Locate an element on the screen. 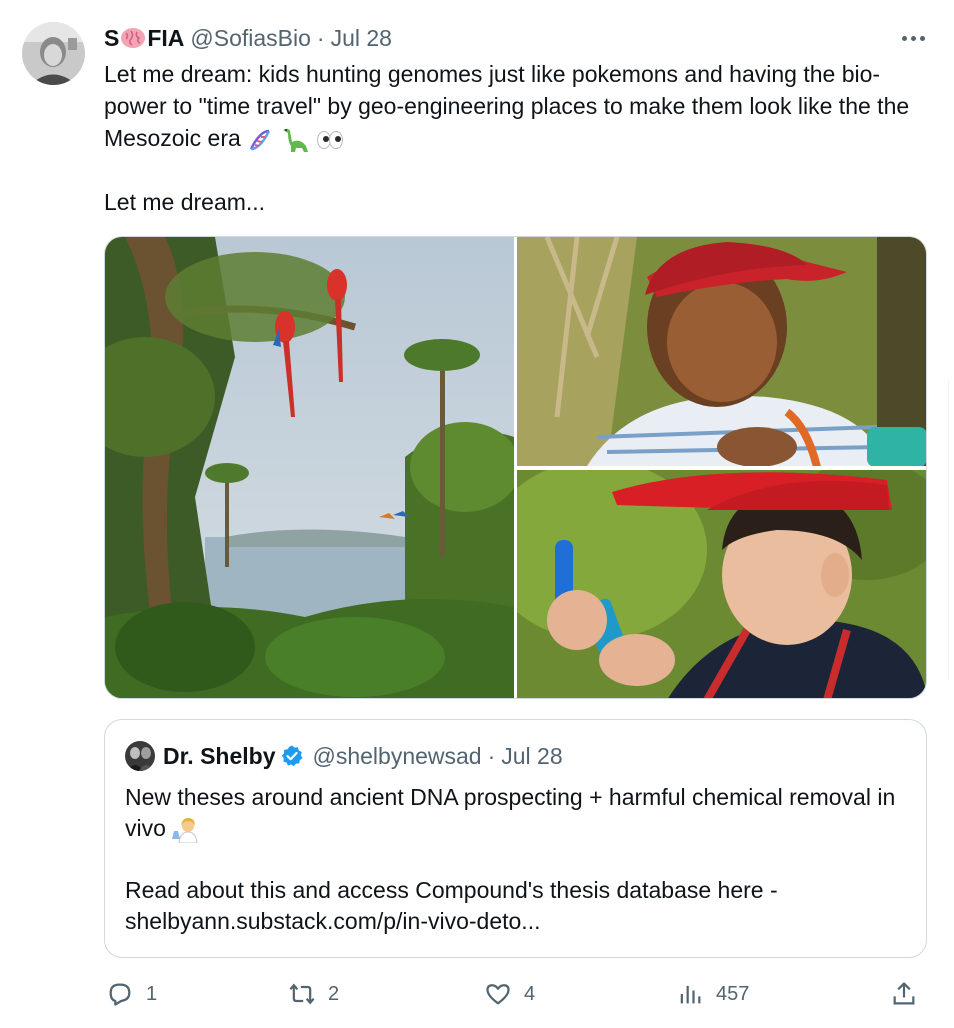  quoted-author-avatar is located at coordinates (140, 756).